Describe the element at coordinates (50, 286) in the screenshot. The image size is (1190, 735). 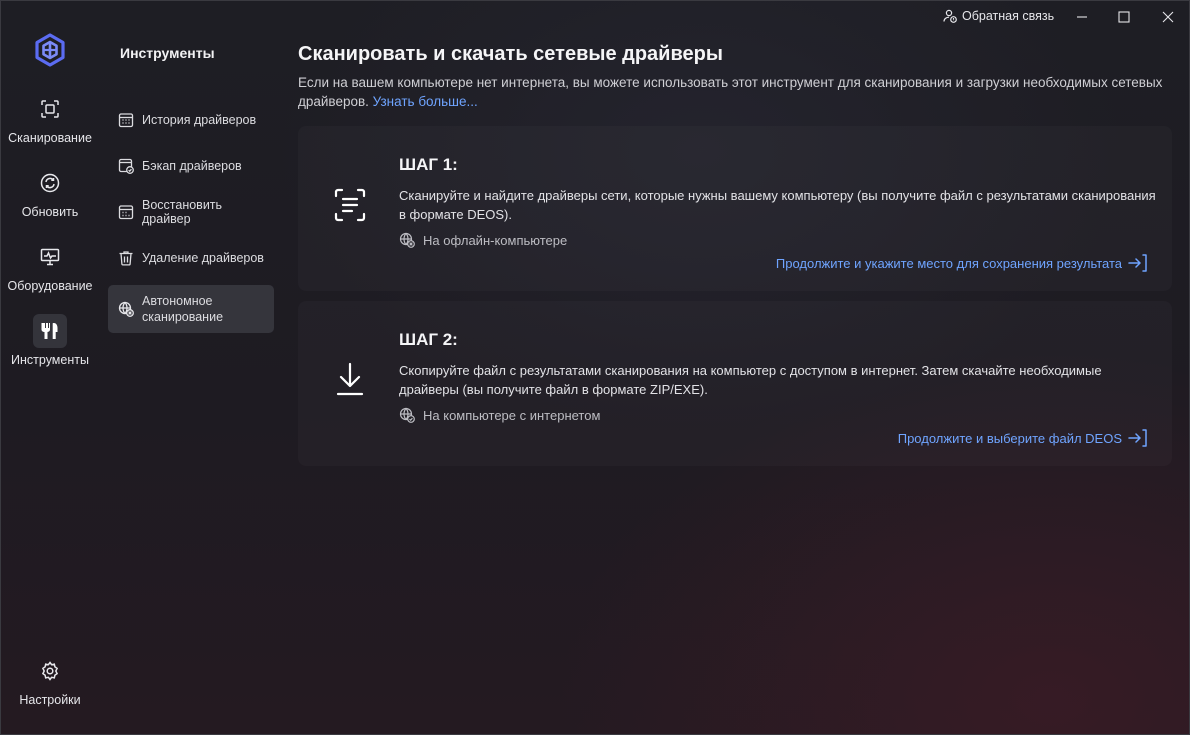
I see `rail-item-label: Оборудование` at that location.